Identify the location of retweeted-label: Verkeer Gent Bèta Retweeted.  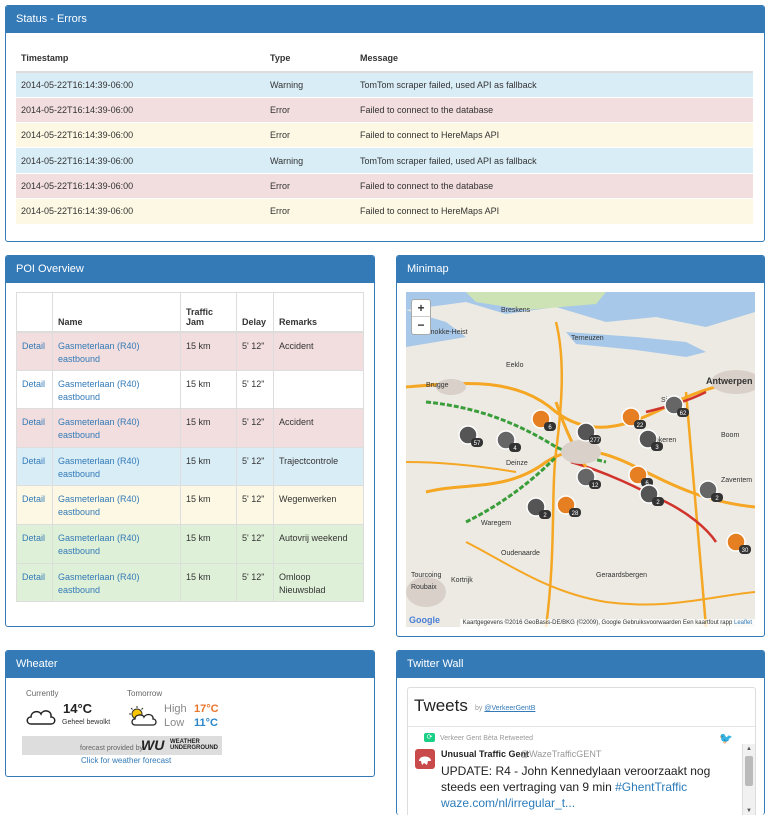
(486, 738).